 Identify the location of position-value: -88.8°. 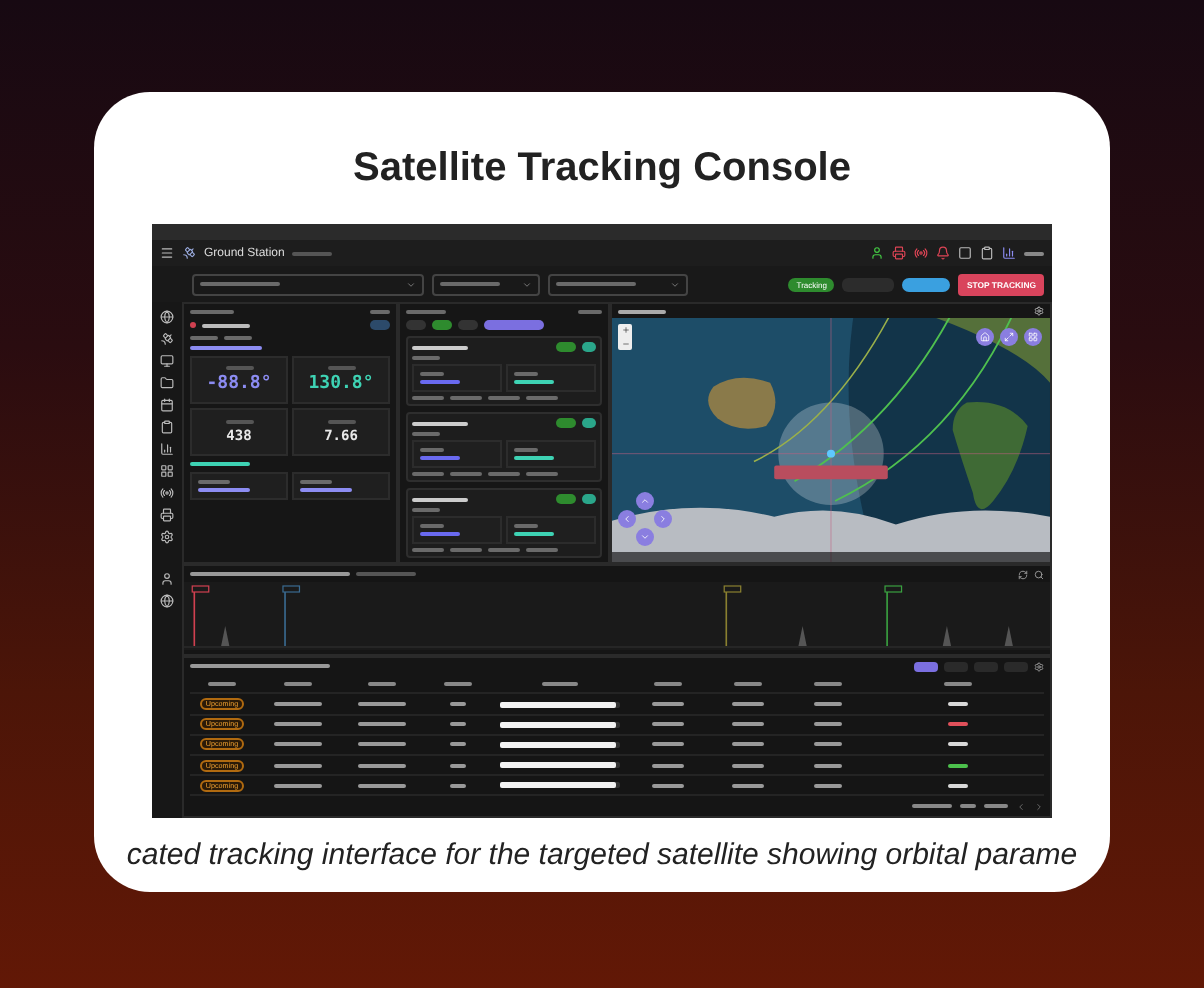
(239, 384).